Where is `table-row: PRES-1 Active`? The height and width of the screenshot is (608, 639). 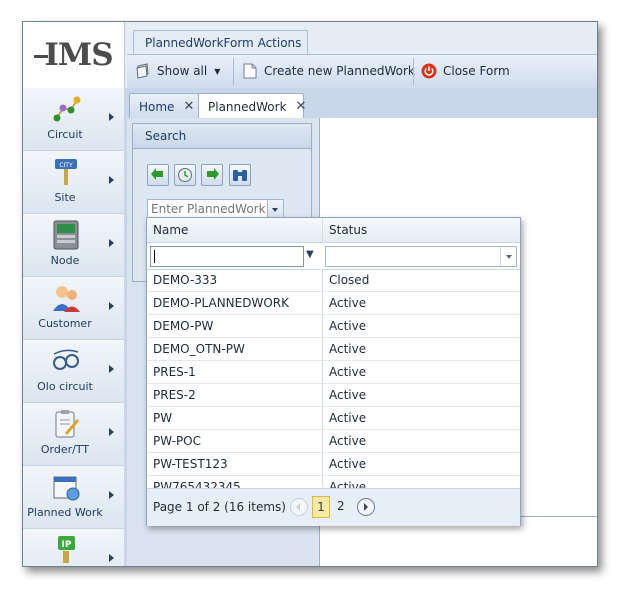
table-row: PRES-1 Active is located at coordinates (333, 372).